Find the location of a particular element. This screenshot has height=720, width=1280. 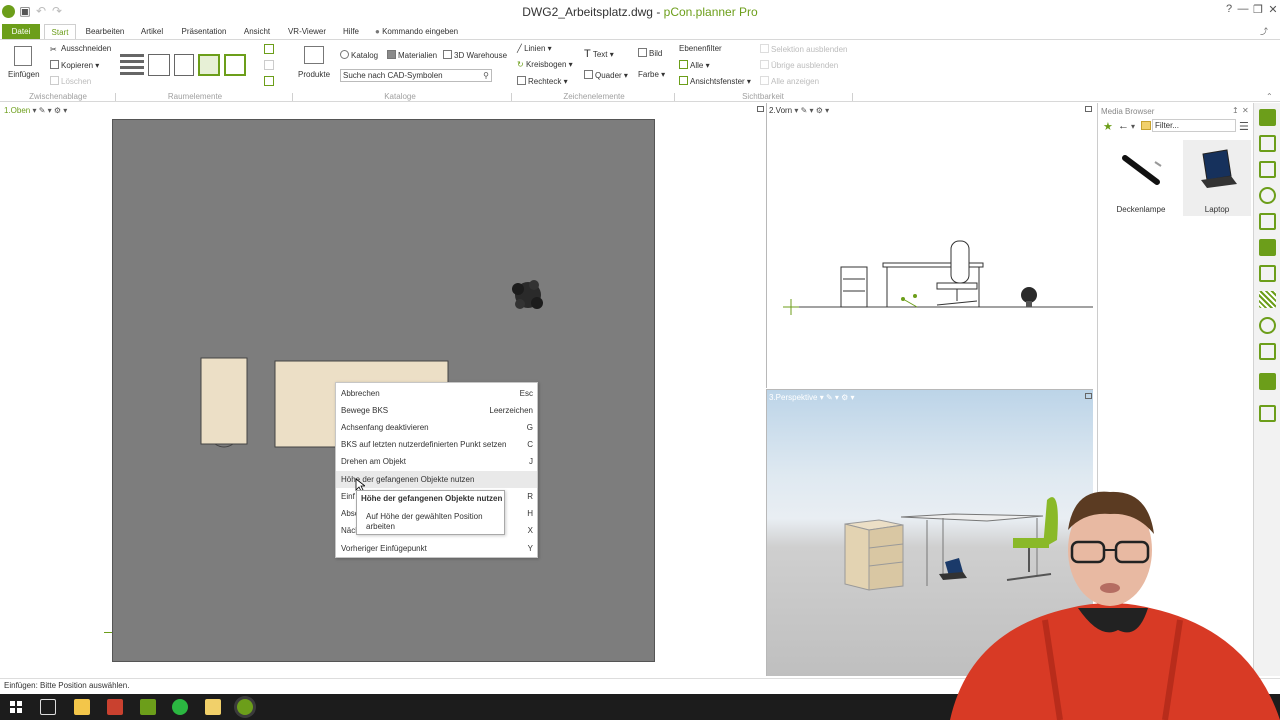

context-menu-item-vorheriger-einfuegepunkt: Vorheriger Einfügepunkt Y is located at coordinates (436, 548).